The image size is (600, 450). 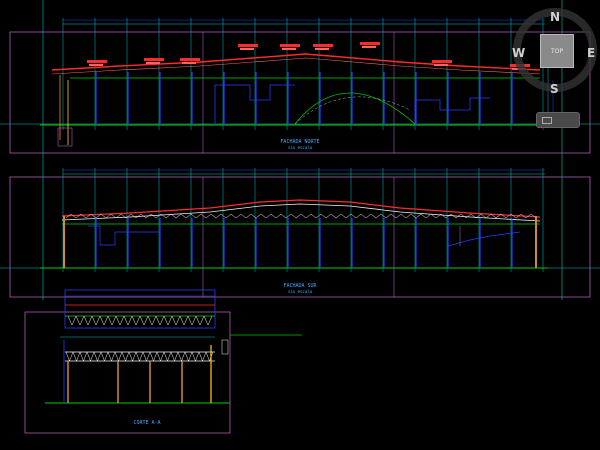 What do you see at coordinates (127, 372) in the screenshot?
I see `frame-section` at bounding box center [127, 372].